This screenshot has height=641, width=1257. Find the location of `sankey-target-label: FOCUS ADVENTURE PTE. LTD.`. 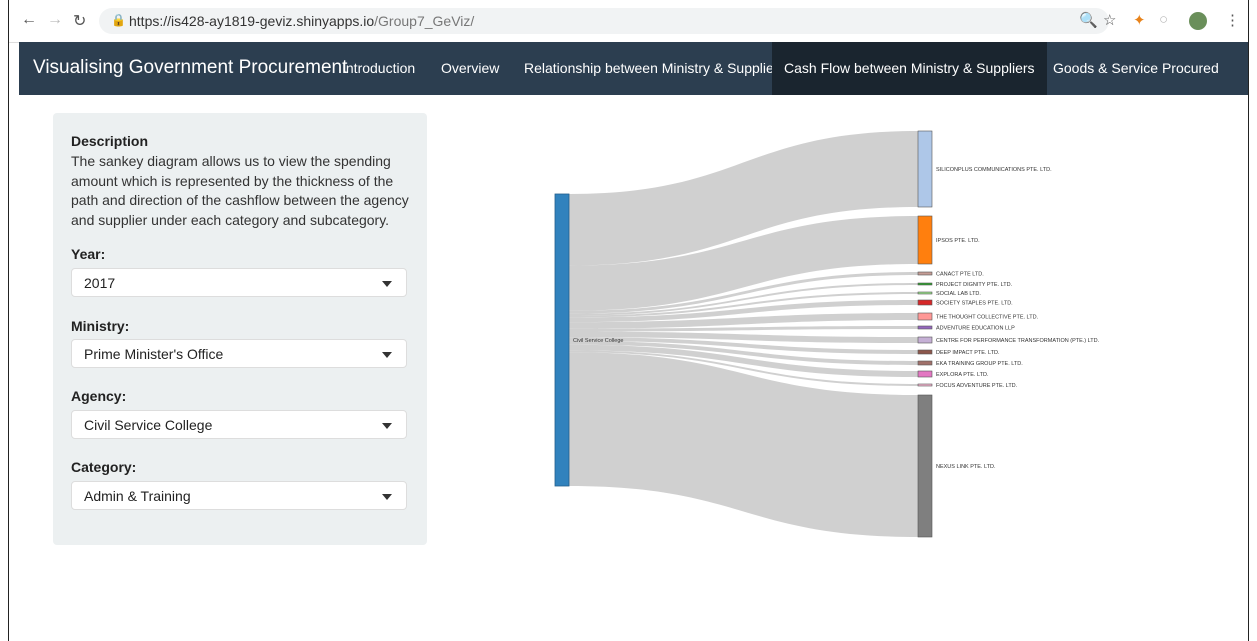

sankey-target-label: FOCUS ADVENTURE PTE. LTD. is located at coordinates (977, 386).